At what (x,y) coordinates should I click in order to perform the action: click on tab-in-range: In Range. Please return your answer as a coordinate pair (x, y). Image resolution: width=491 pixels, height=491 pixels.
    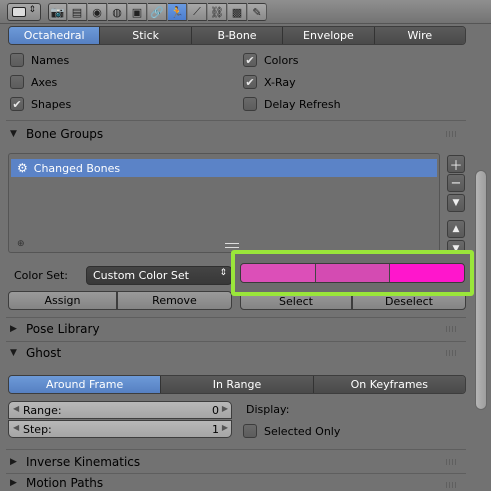
    Looking at the image, I should click on (237, 384).